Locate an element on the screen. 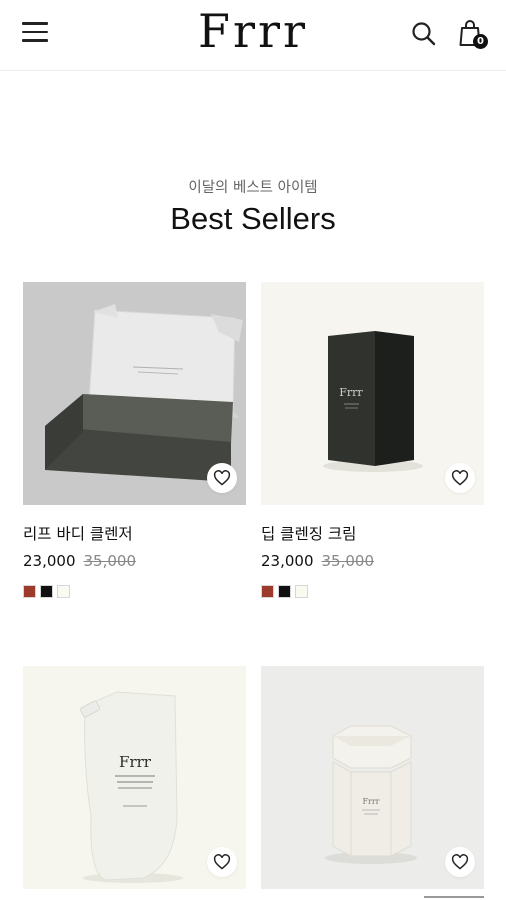 This screenshot has width=506, height=900. product-name: 리프 바디 클렌저 is located at coordinates (78, 533).